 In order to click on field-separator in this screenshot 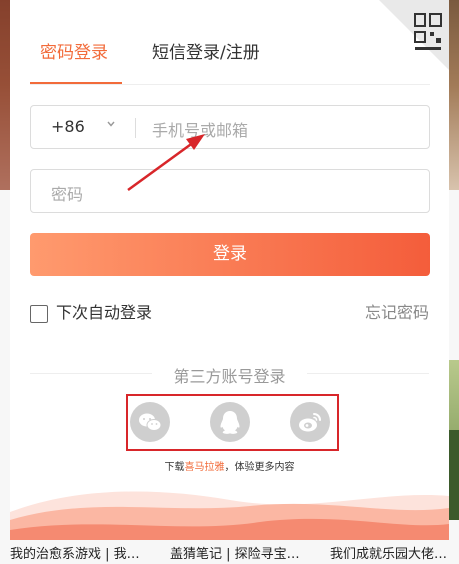, I will do `click(135, 128)`.